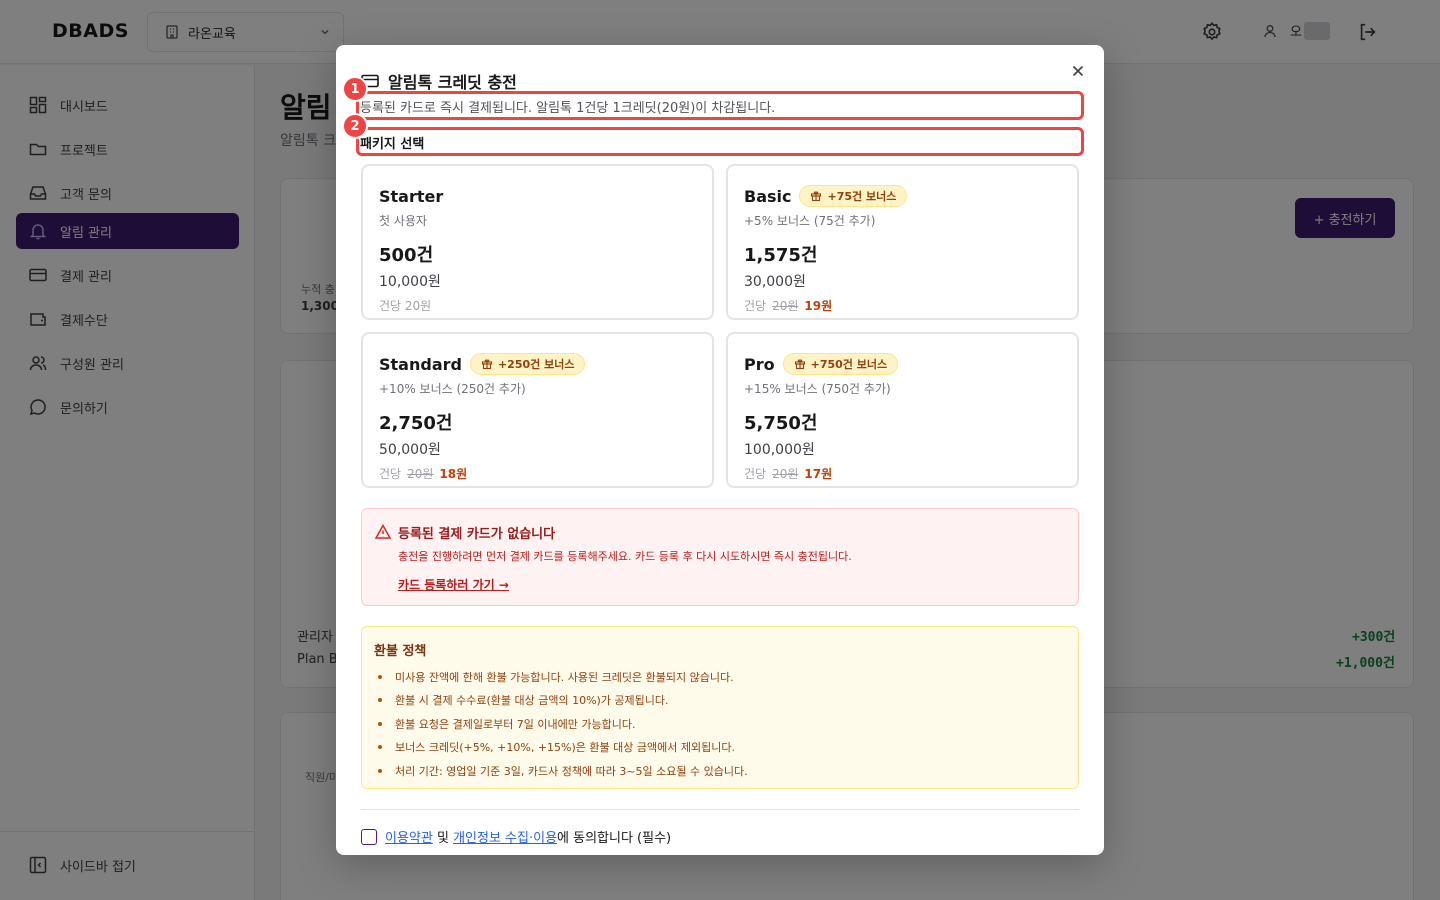  What do you see at coordinates (775, 282) in the screenshot?
I see `package-price: 30,000원` at bounding box center [775, 282].